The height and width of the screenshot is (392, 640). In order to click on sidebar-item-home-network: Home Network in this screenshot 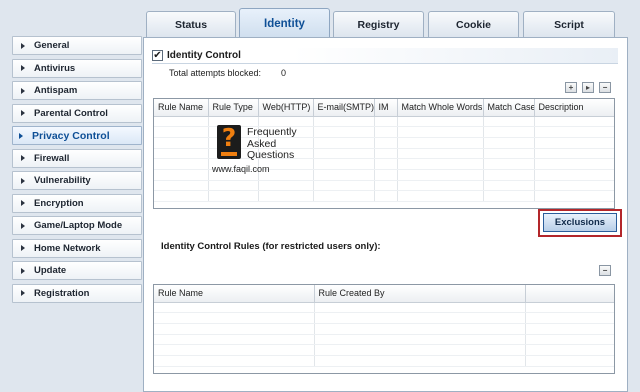, I will do `click(77, 248)`.